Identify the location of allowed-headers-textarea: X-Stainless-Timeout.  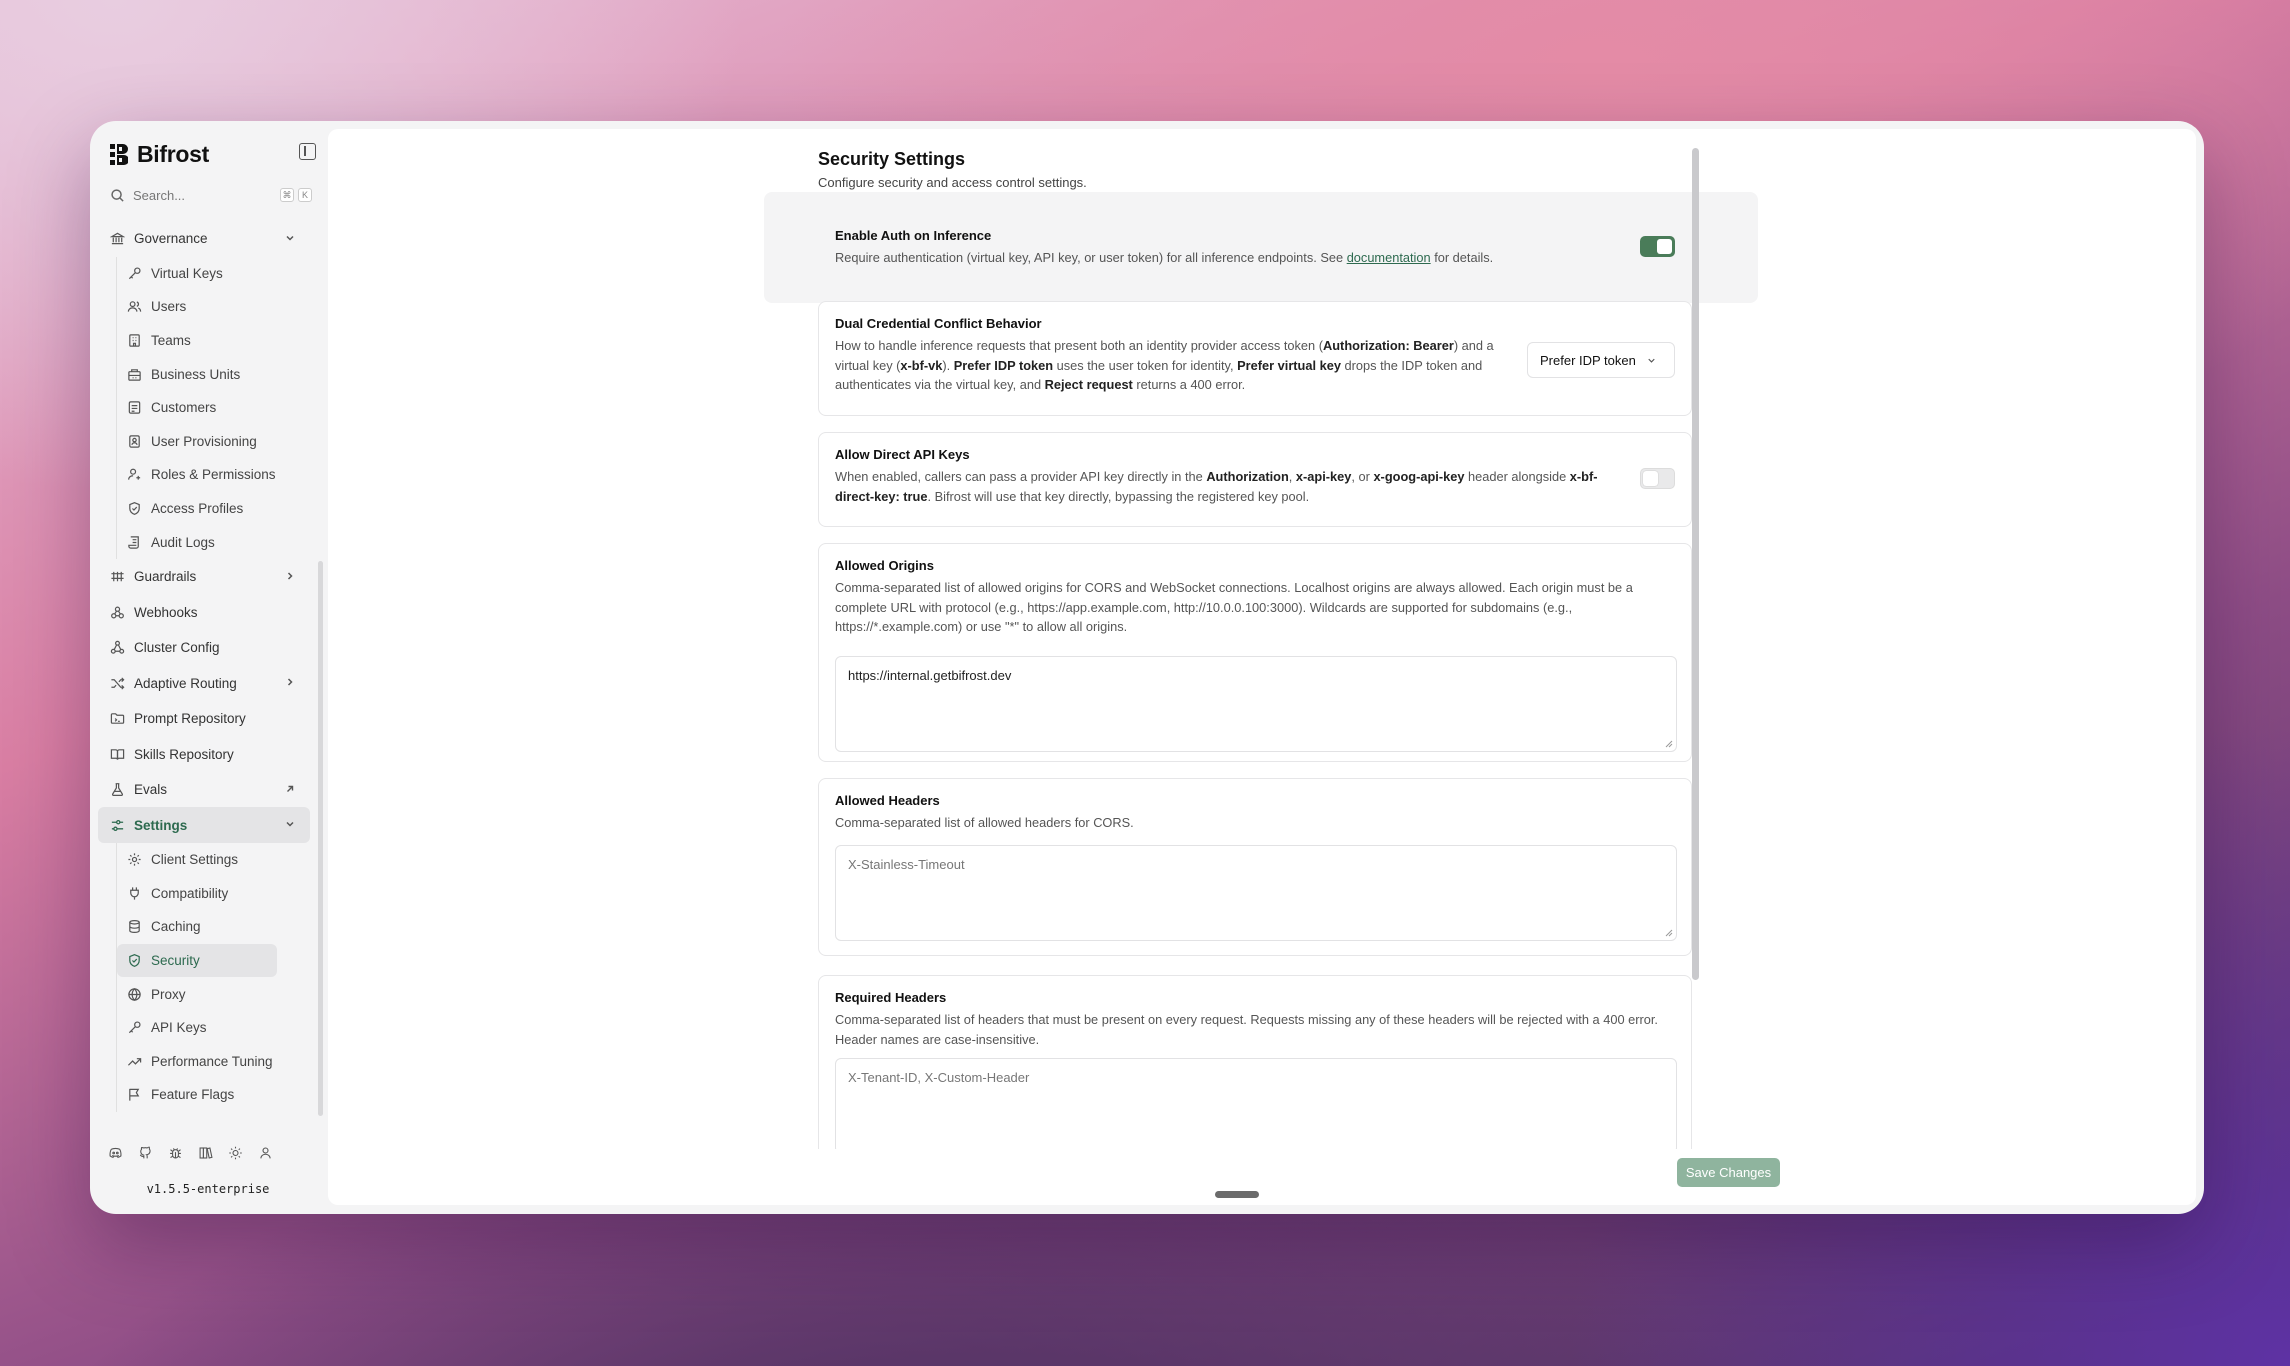
(1256, 892).